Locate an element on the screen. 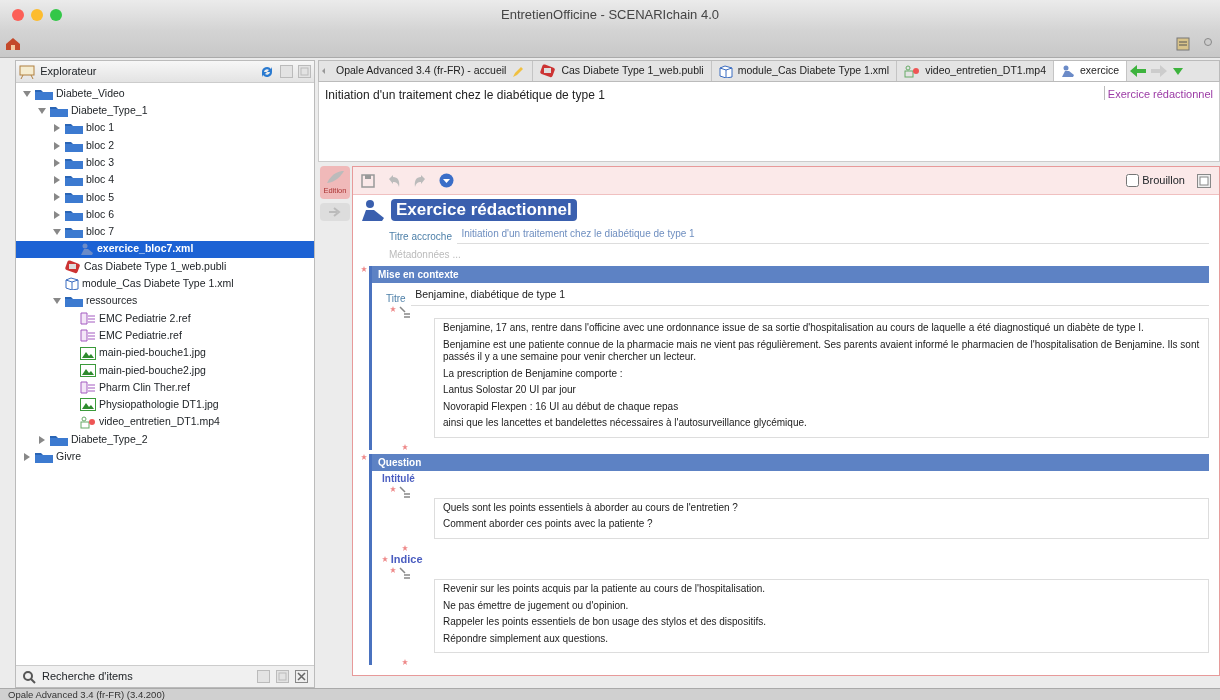 This screenshot has height=700, width=1220. tree-item: Diabete_Video is located at coordinates (165, 94).